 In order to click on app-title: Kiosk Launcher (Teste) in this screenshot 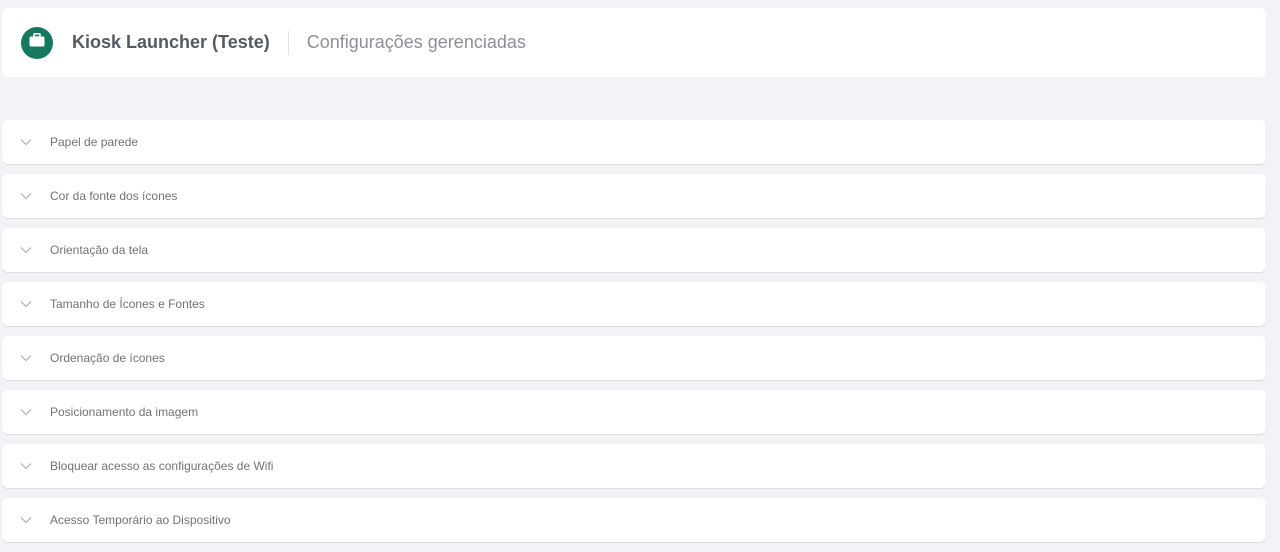, I will do `click(171, 42)`.